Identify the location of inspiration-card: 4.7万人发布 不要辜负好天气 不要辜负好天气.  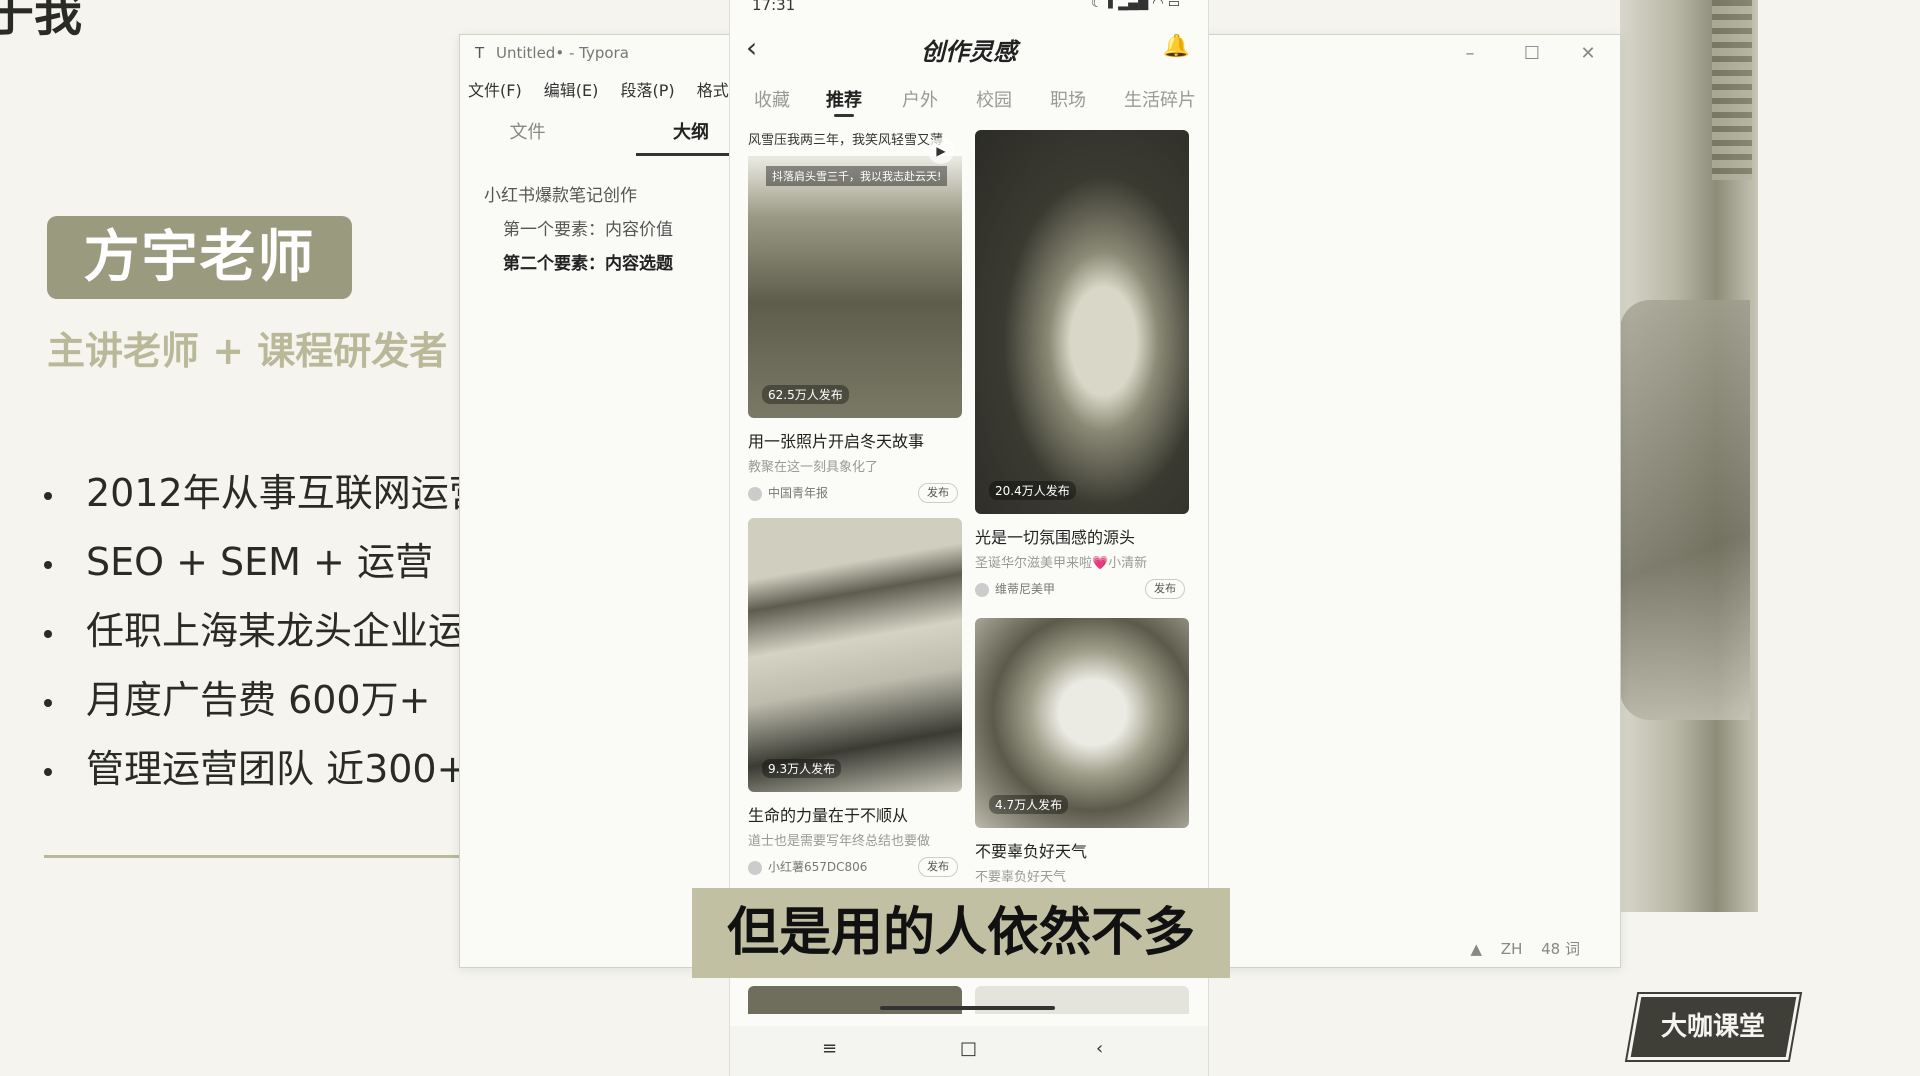
(1082, 751).